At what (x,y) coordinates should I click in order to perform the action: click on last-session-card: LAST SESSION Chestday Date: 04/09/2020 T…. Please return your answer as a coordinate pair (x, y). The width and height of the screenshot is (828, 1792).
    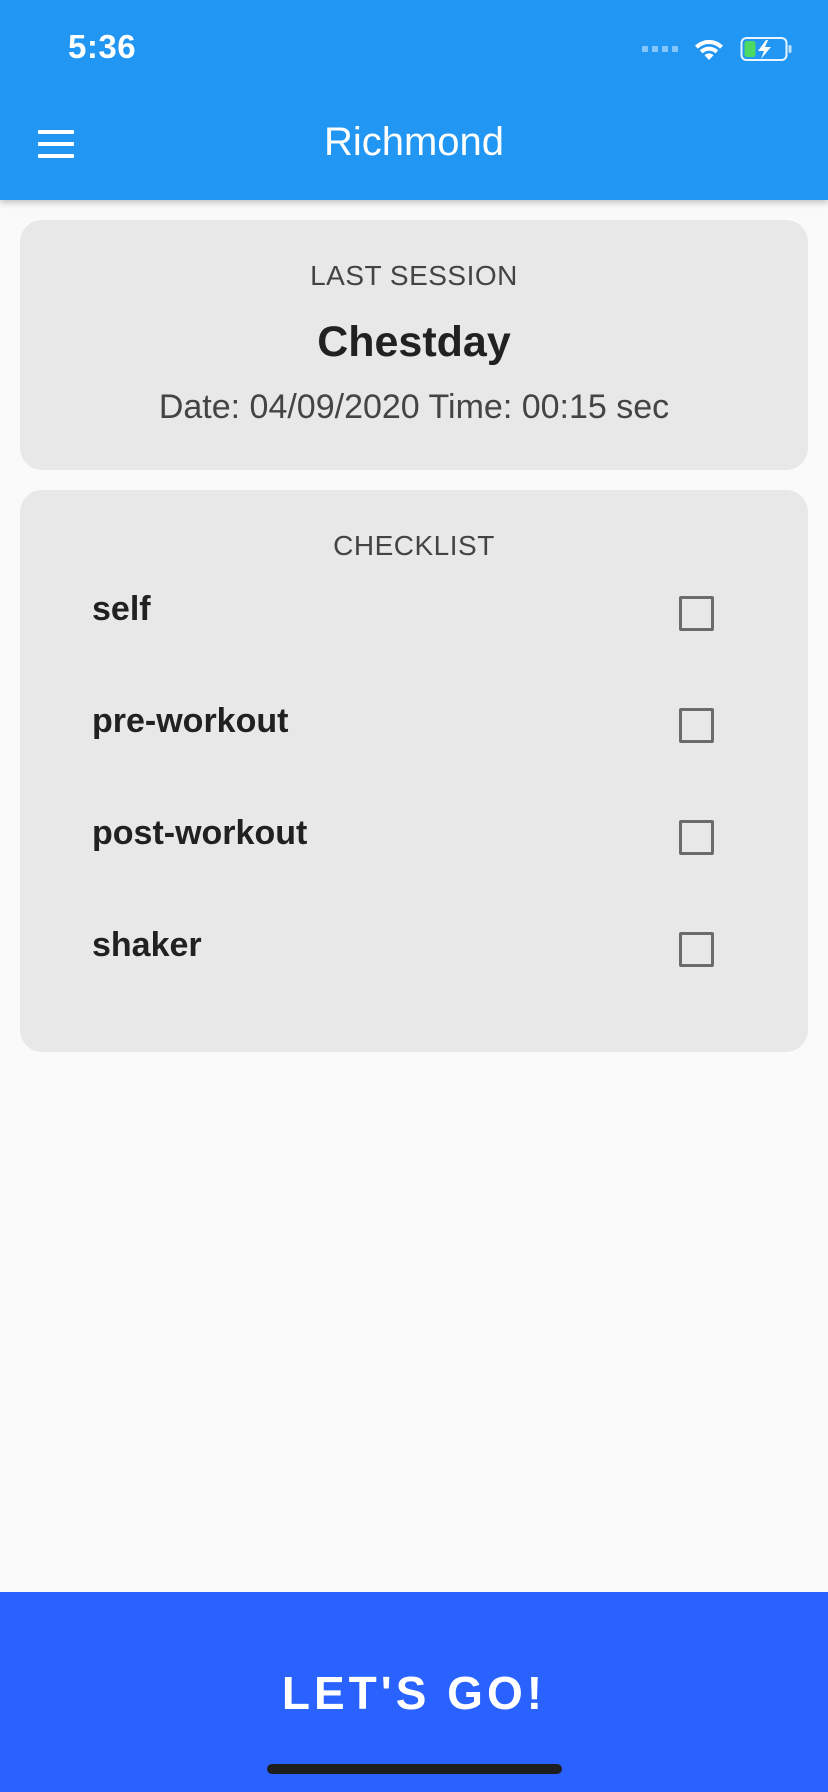
    Looking at the image, I should click on (414, 345).